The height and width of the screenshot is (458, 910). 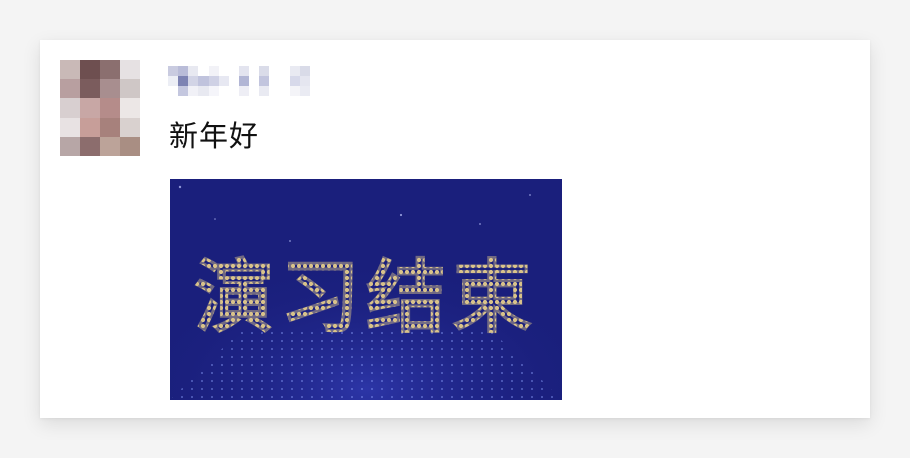 I want to click on avatar, so click(x=100, y=108).